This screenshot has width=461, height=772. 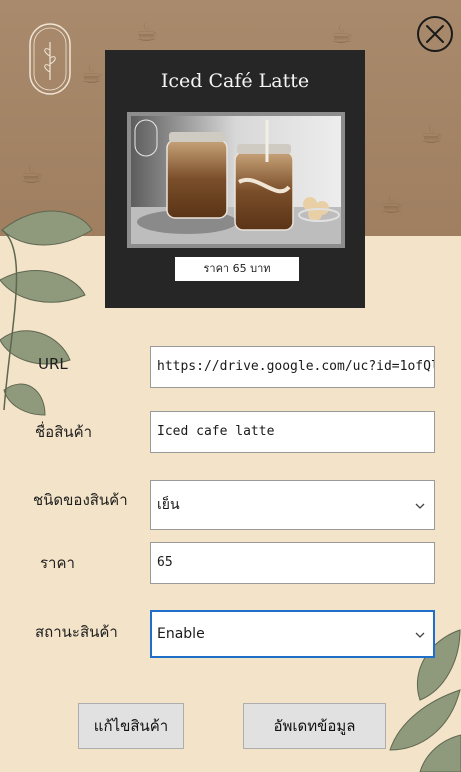 What do you see at coordinates (46, 313) in the screenshot?
I see `leaf-decoration-left` at bounding box center [46, 313].